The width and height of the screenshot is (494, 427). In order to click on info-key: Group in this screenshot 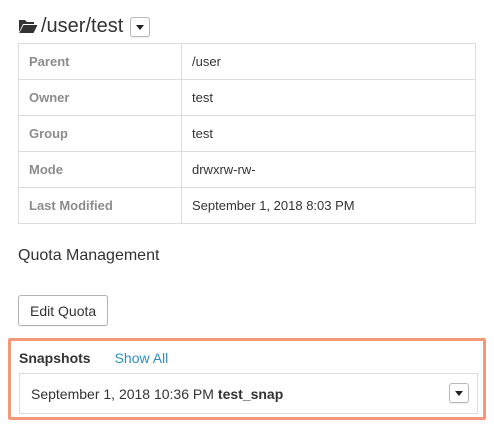, I will do `click(100, 133)`.